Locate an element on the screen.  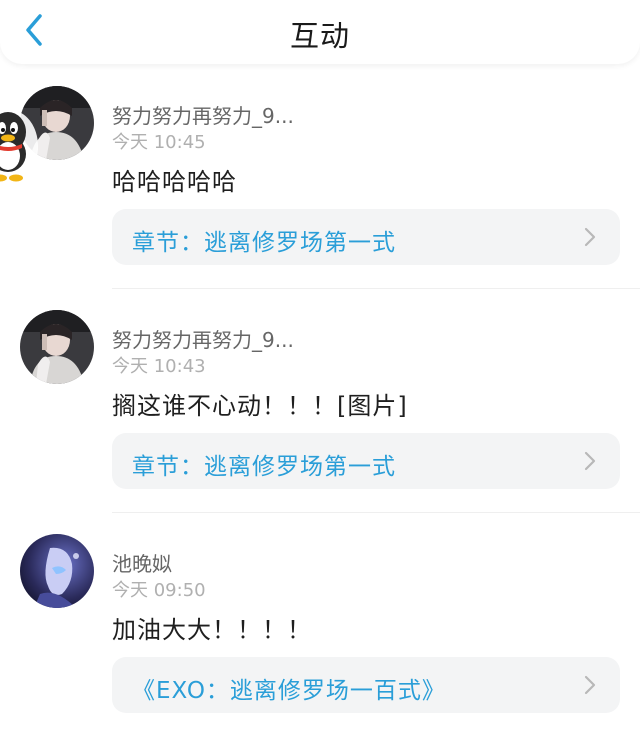
username: 池晚姒 is located at coordinates (142, 562).